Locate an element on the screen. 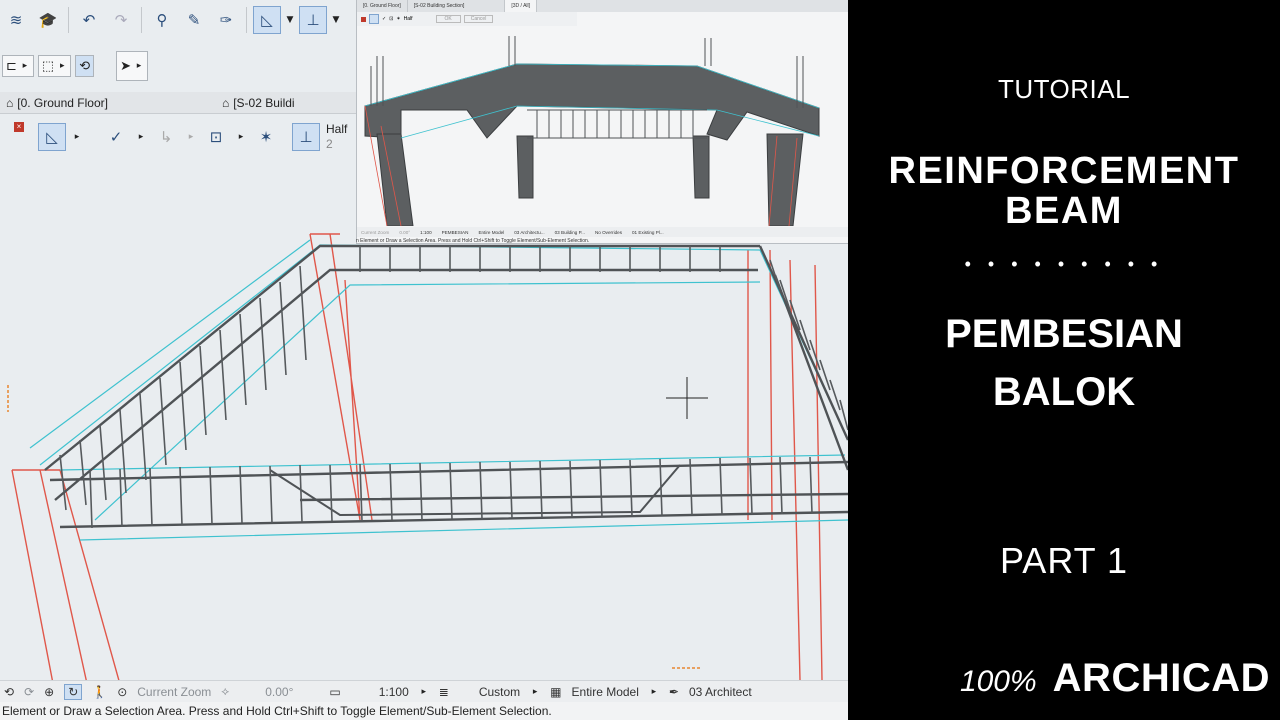 The height and width of the screenshot is (720, 1280). mini-scale: 1:100 is located at coordinates (426, 232).